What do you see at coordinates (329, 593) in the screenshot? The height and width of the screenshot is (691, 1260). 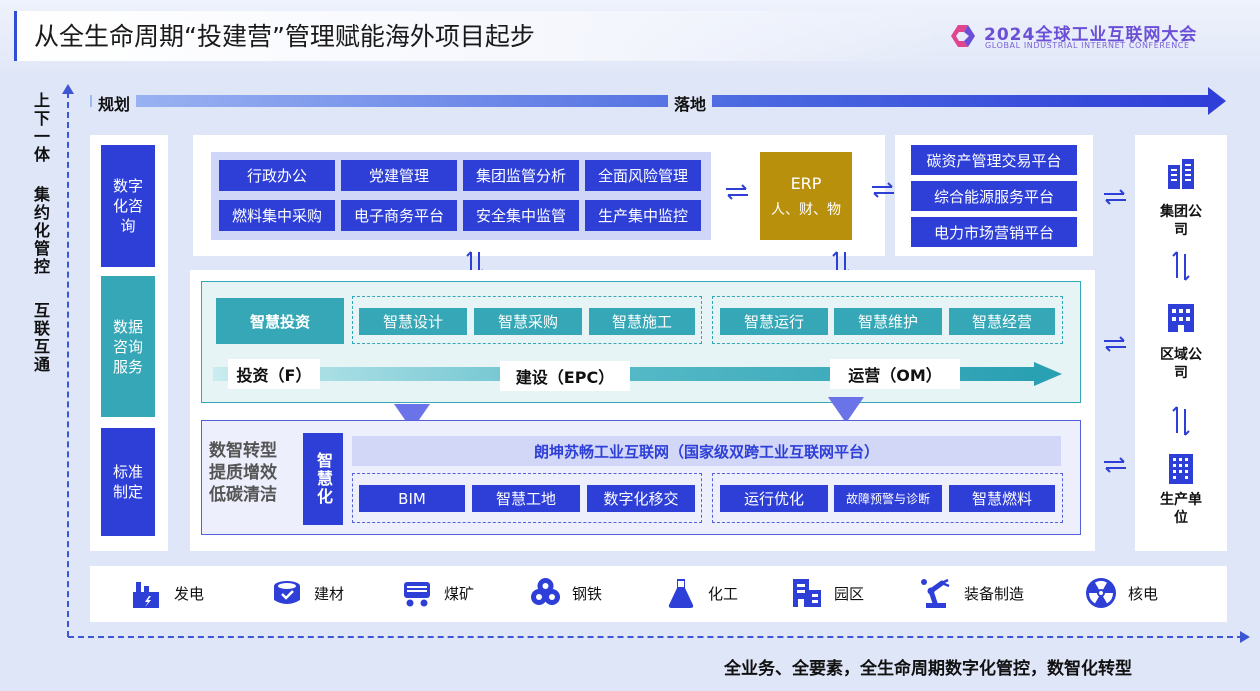 I see `industry-label: 建材` at bounding box center [329, 593].